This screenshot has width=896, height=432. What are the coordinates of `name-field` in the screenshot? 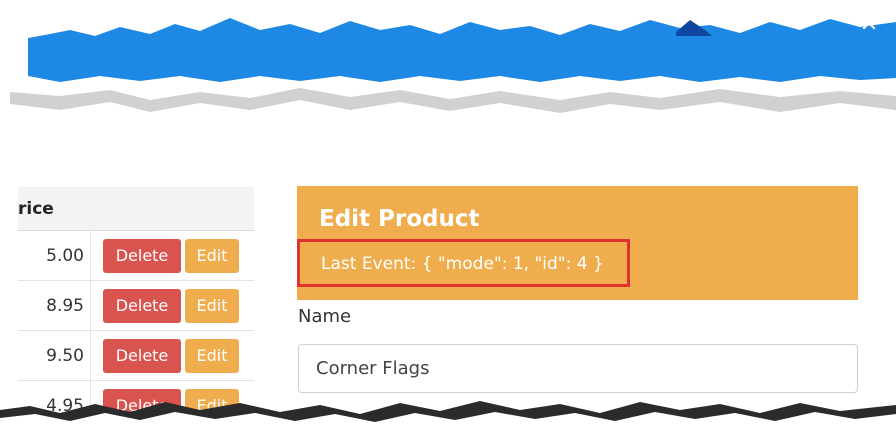 It's located at (578, 368).